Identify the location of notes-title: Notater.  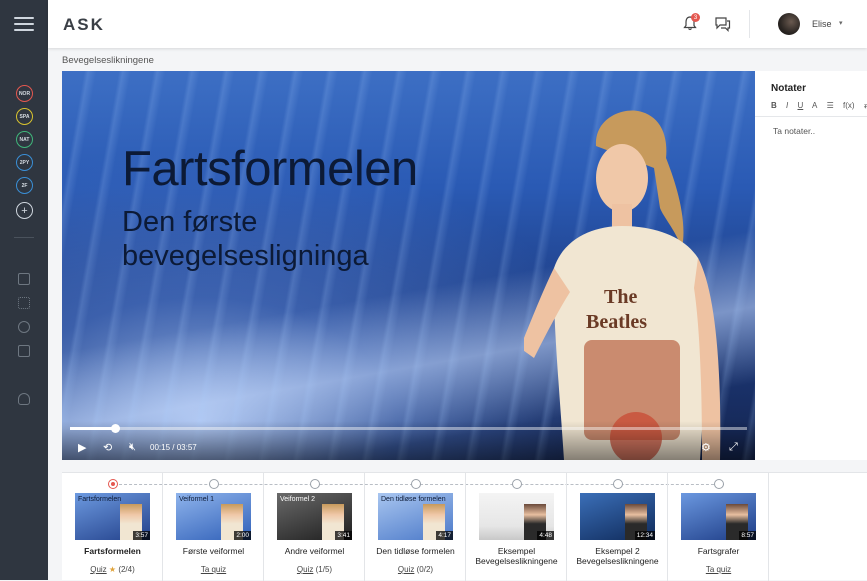
(789, 88).